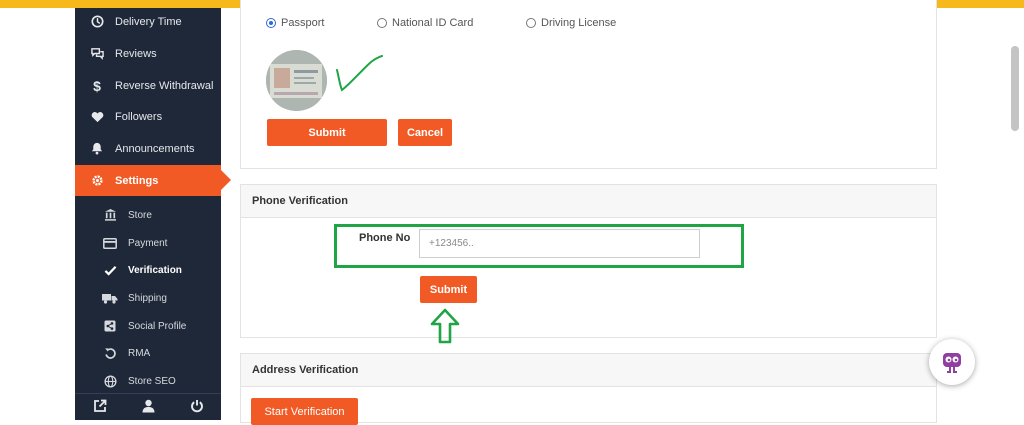  What do you see at coordinates (433, 23) in the screenshot?
I see `radio-label: National ID Card` at bounding box center [433, 23].